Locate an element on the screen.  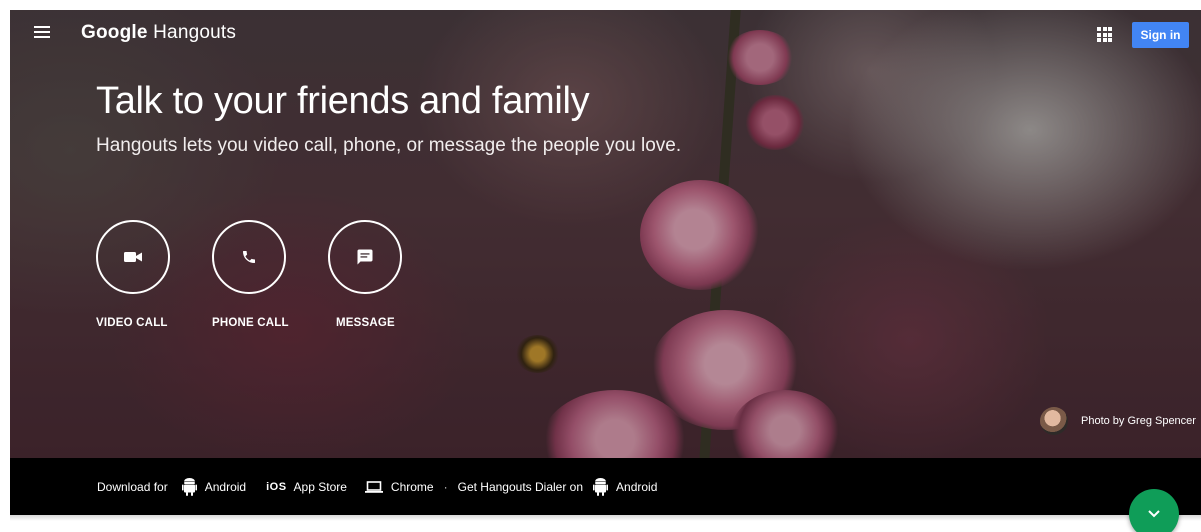
android-link-label: Android is located at coordinates (225, 486).